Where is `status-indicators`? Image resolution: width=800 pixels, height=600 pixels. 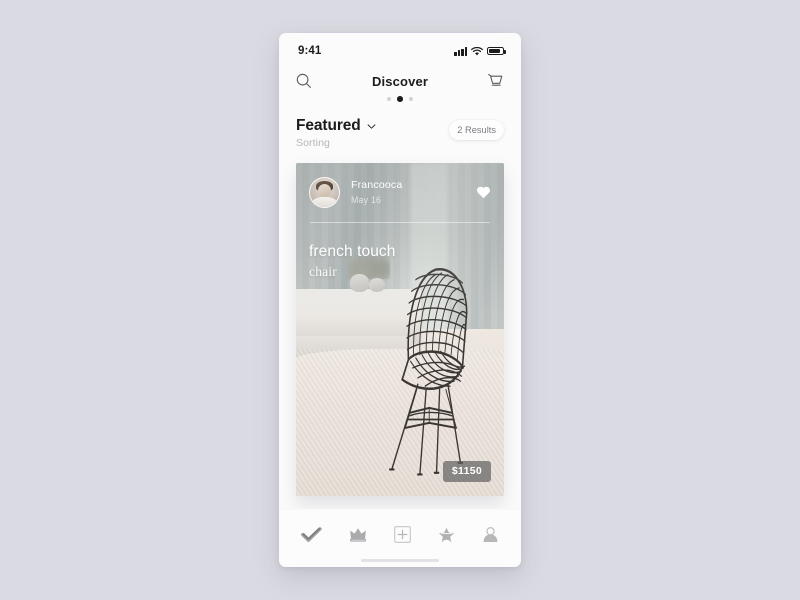 status-indicators is located at coordinates (480, 51).